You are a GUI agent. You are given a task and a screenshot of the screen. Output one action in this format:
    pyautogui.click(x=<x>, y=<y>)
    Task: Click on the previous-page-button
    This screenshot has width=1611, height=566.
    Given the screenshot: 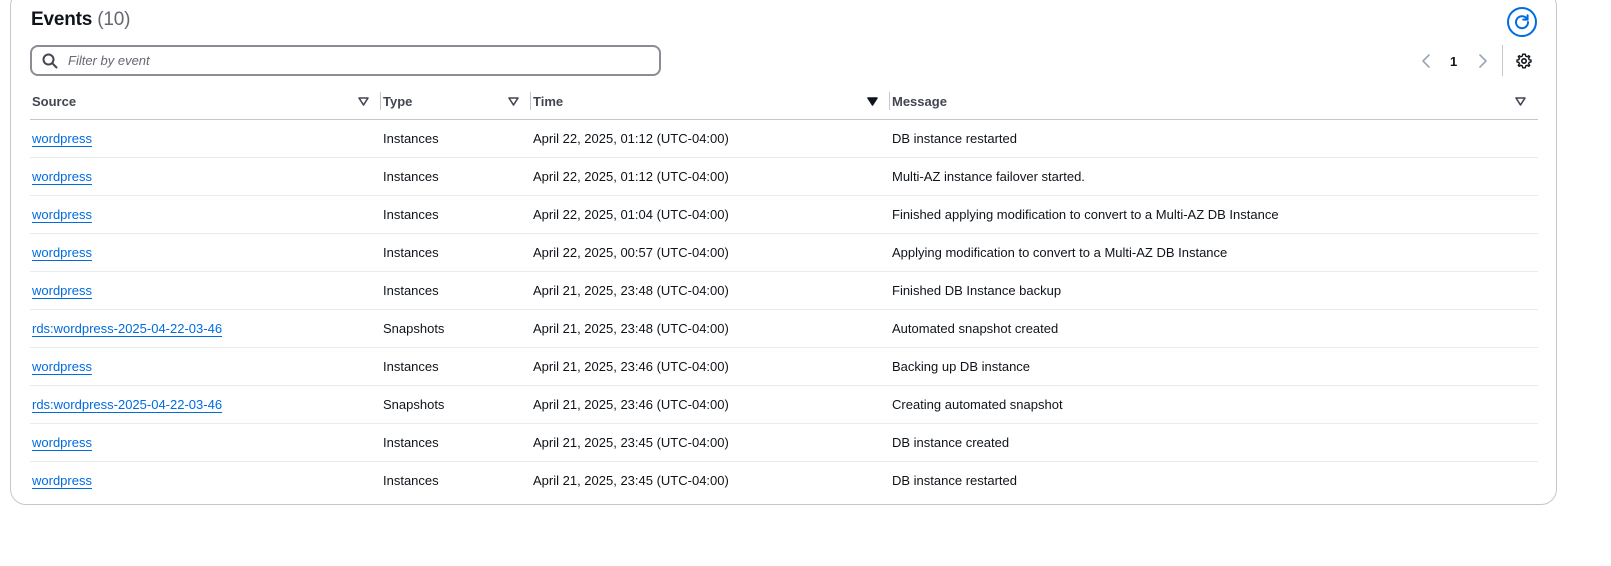 What is the action you would take?
    pyautogui.click(x=1430, y=61)
    